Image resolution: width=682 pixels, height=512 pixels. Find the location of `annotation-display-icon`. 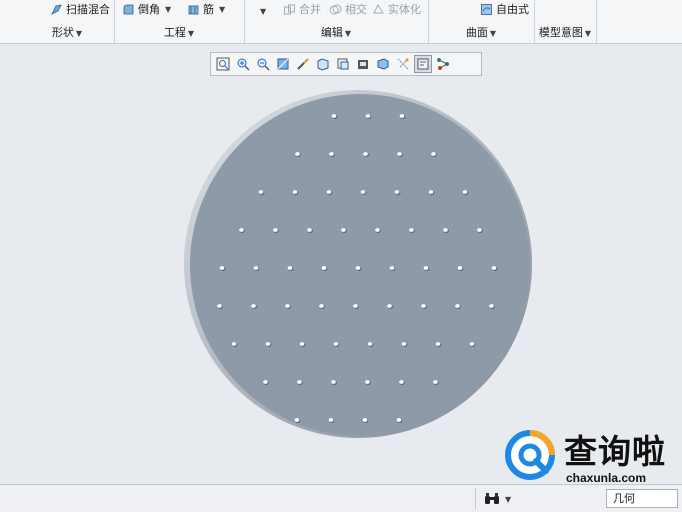

annotation-display-icon is located at coordinates (423, 64).